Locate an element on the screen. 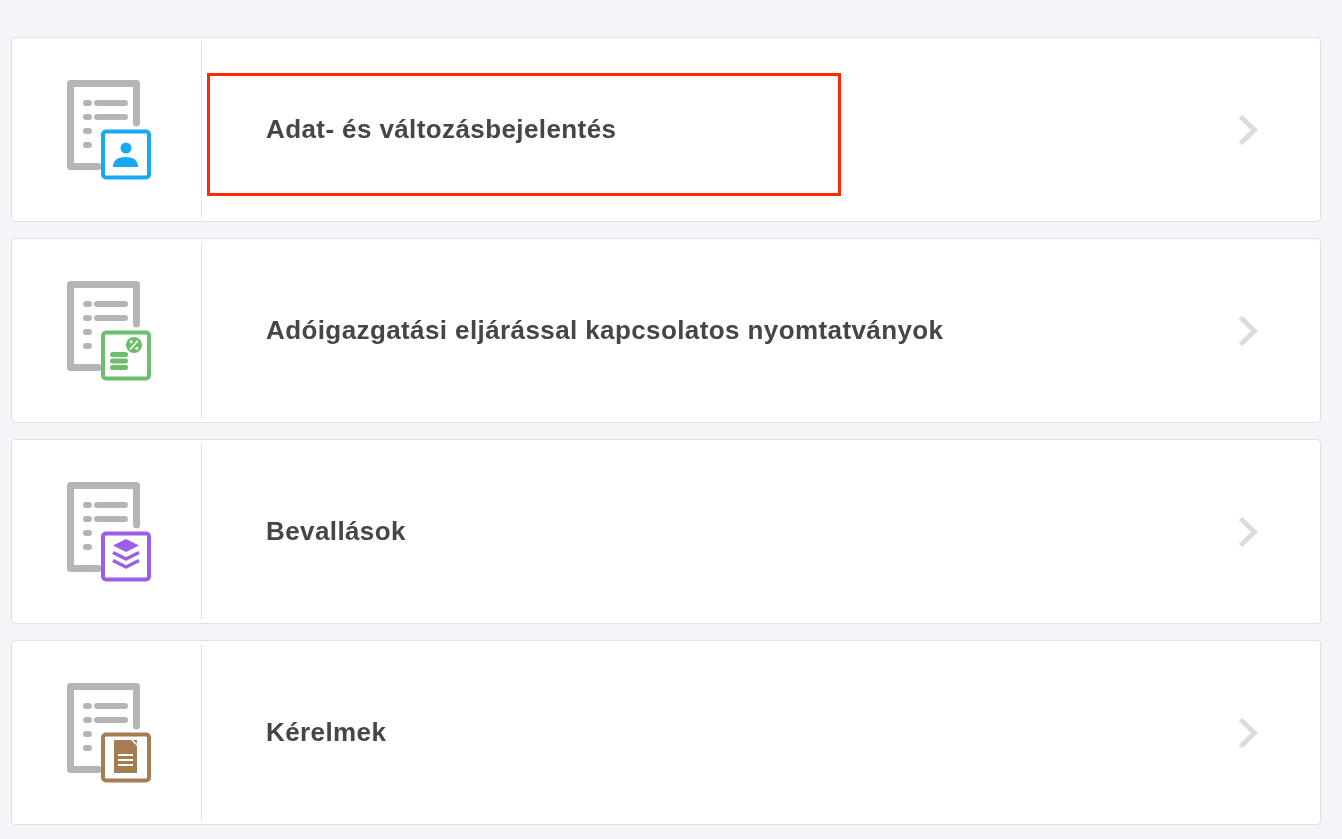 Image resolution: width=1342 pixels, height=839 pixels. category-title: Bevallások is located at coordinates (336, 531).